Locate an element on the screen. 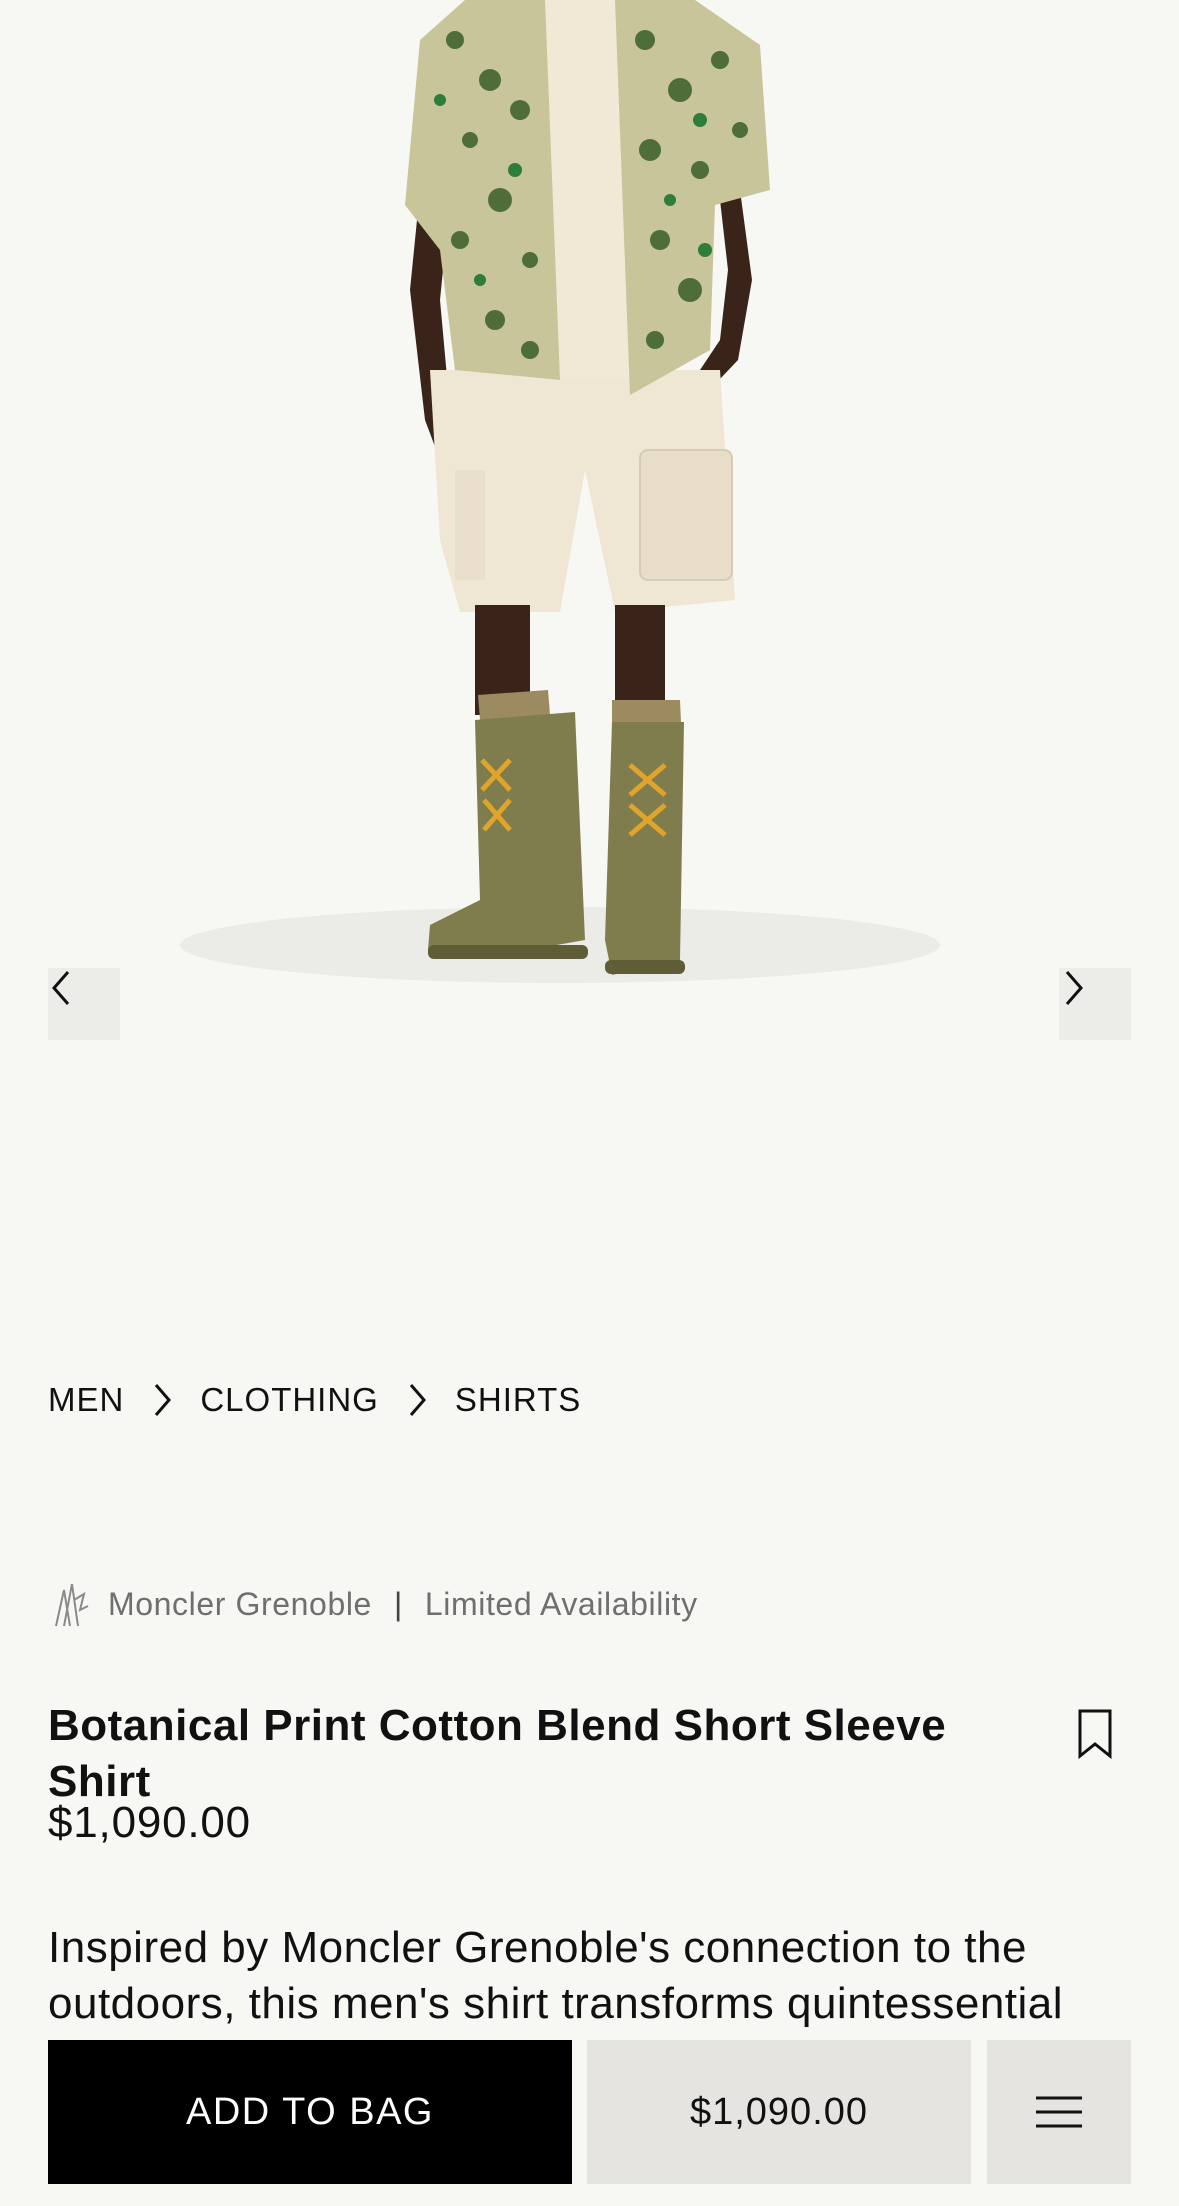 The width and height of the screenshot is (1179, 2206). chevron-left-icon is located at coordinates (61, 988).